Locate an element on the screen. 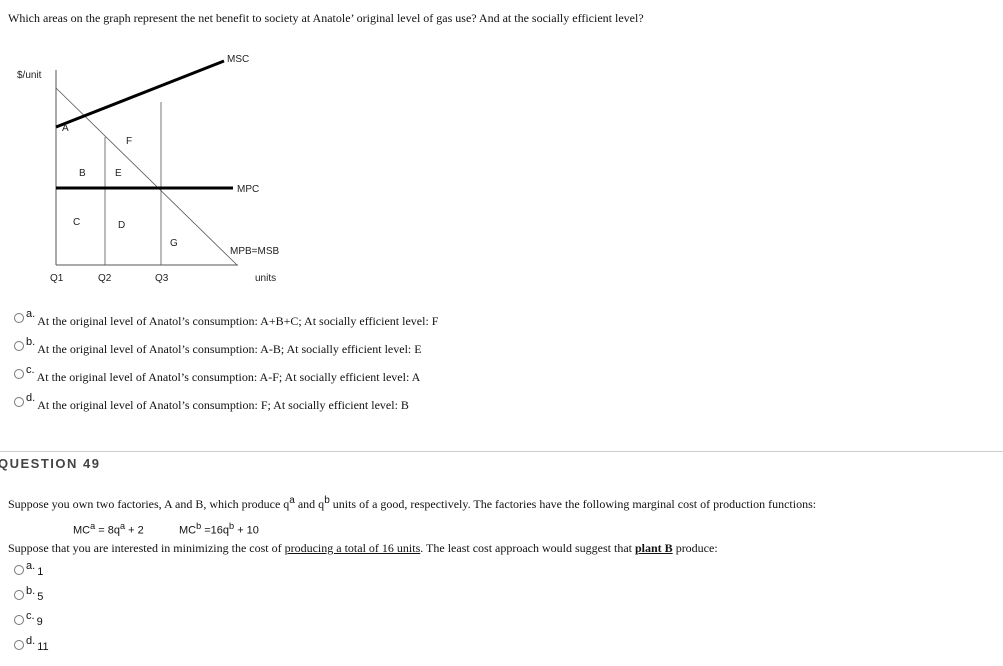 The width and height of the screenshot is (1003, 666). option-text: 9 is located at coordinates (39, 622).